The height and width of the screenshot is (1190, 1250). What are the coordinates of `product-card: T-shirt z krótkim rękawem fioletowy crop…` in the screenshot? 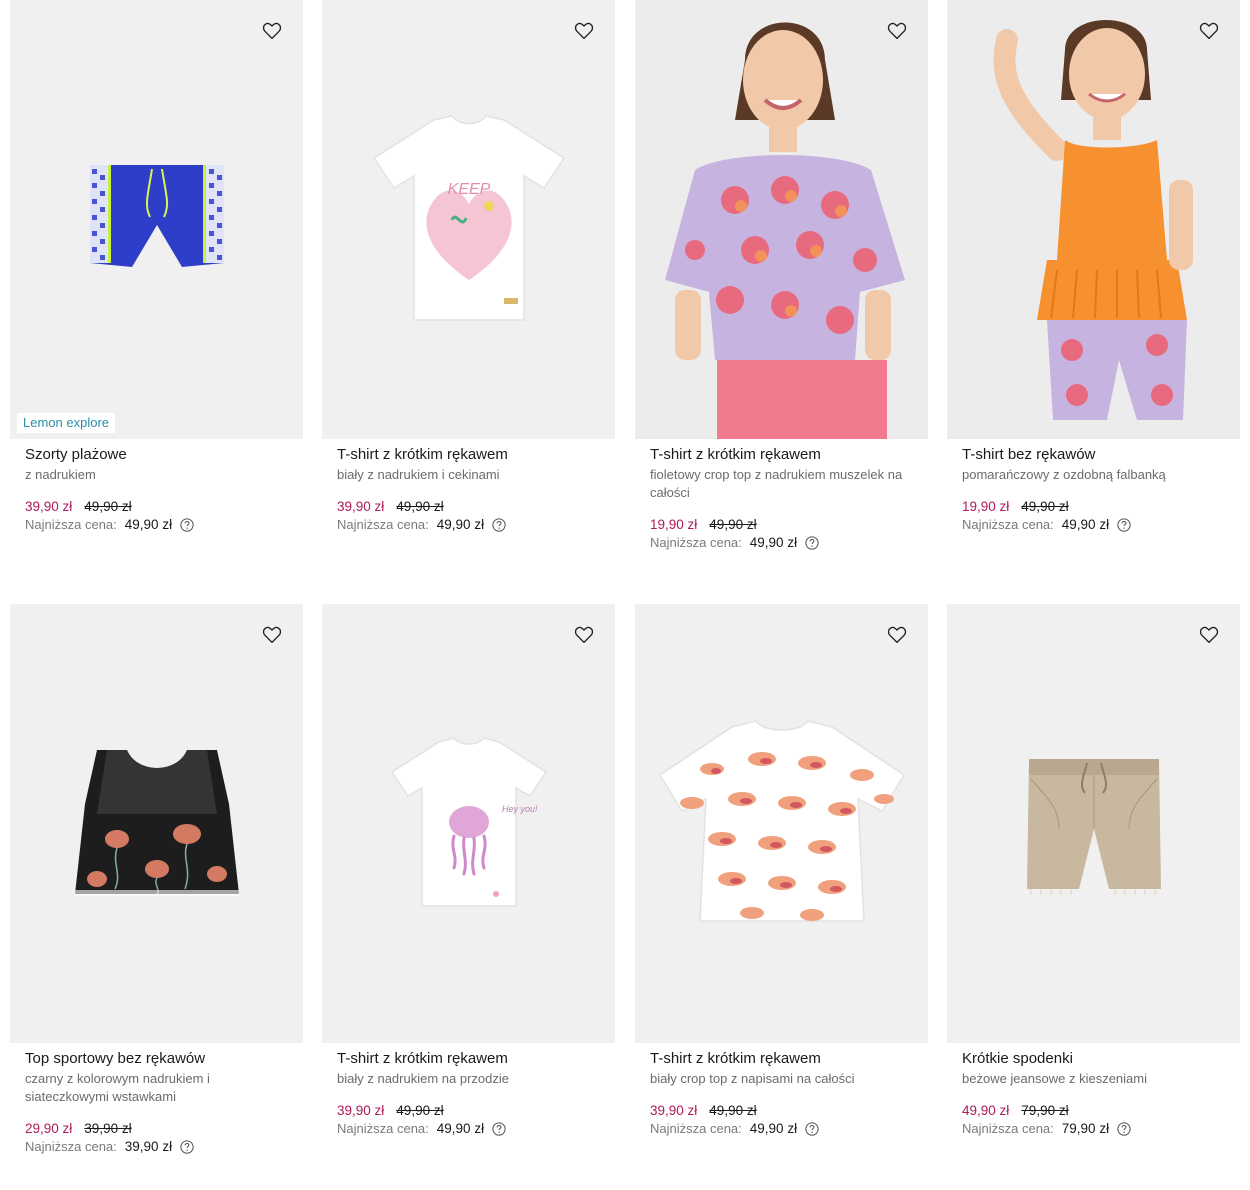 It's located at (781, 276).